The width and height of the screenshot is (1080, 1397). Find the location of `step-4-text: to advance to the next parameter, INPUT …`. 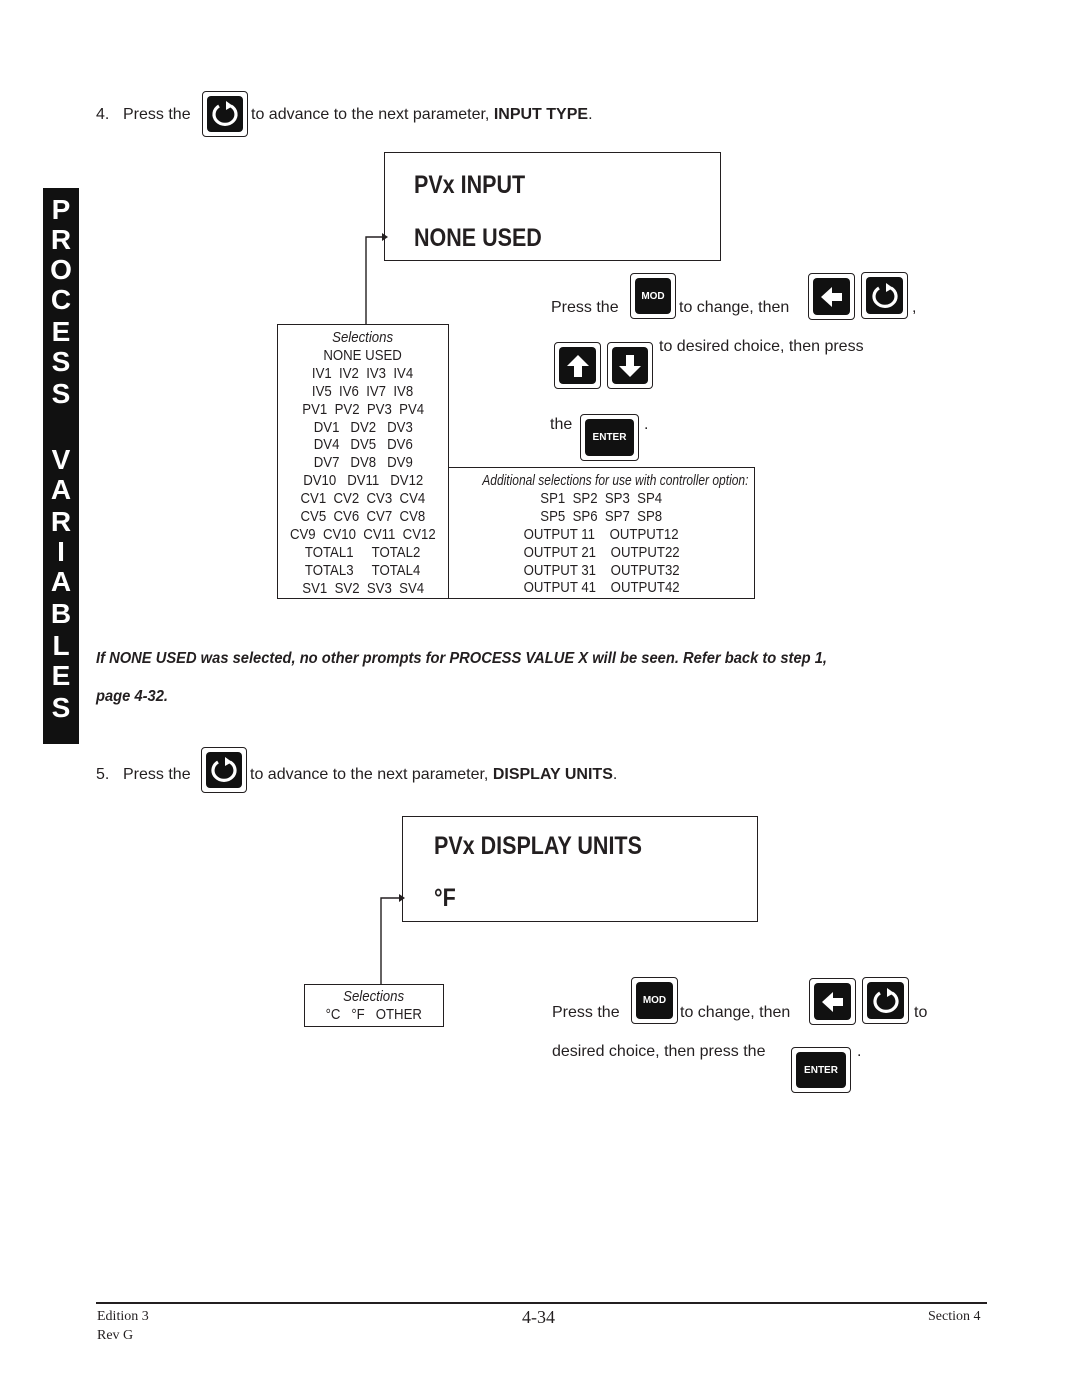

step-4-text: to advance to the next parameter, INPUT … is located at coordinates (422, 114).